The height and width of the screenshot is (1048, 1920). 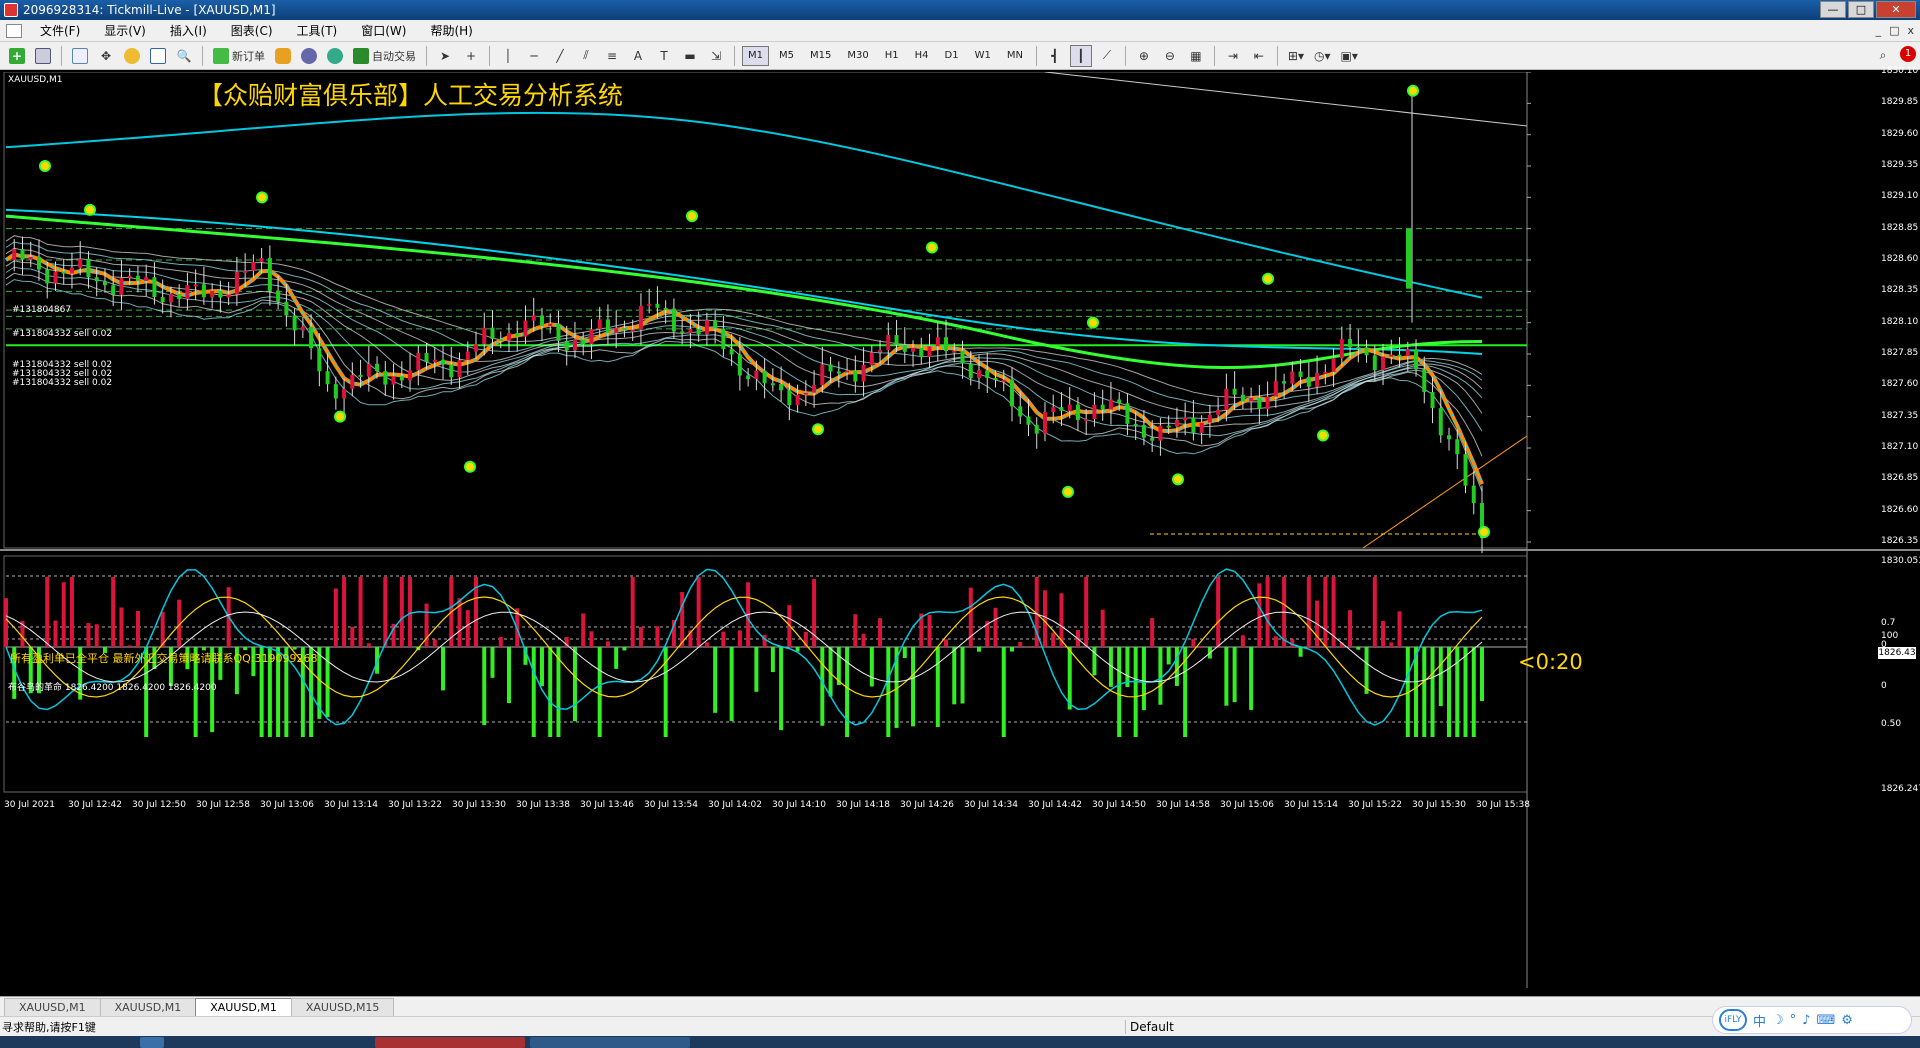 I want to click on market-watch-icon, so click(x=80, y=56).